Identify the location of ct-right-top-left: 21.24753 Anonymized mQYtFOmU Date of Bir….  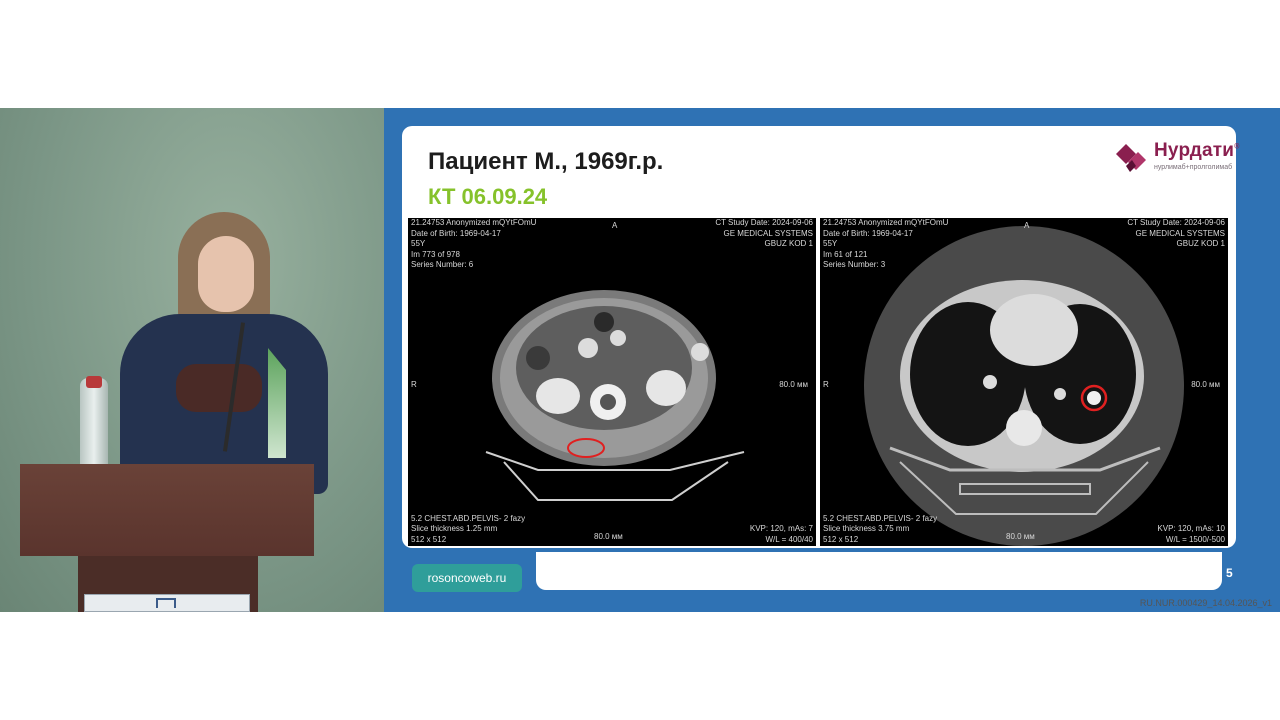
(885, 244).